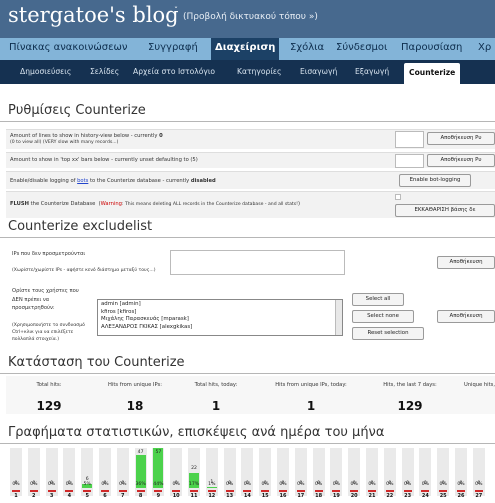  Describe the element at coordinates (372, 496) in the screenshot. I see `day-tick-label: 21` at that location.